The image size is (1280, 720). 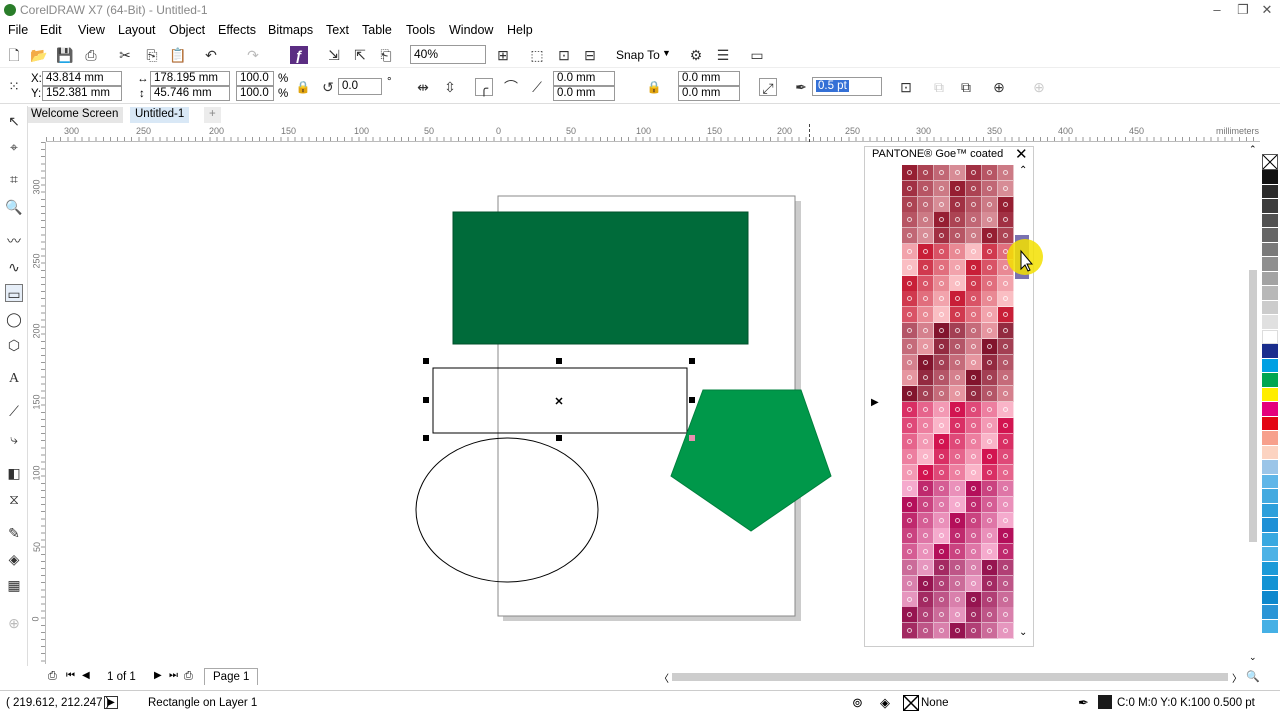 What do you see at coordinates (875, 402) in the screenshot?
I see `expand-arrow-icon: ▶` at bounding box center [875, 402].